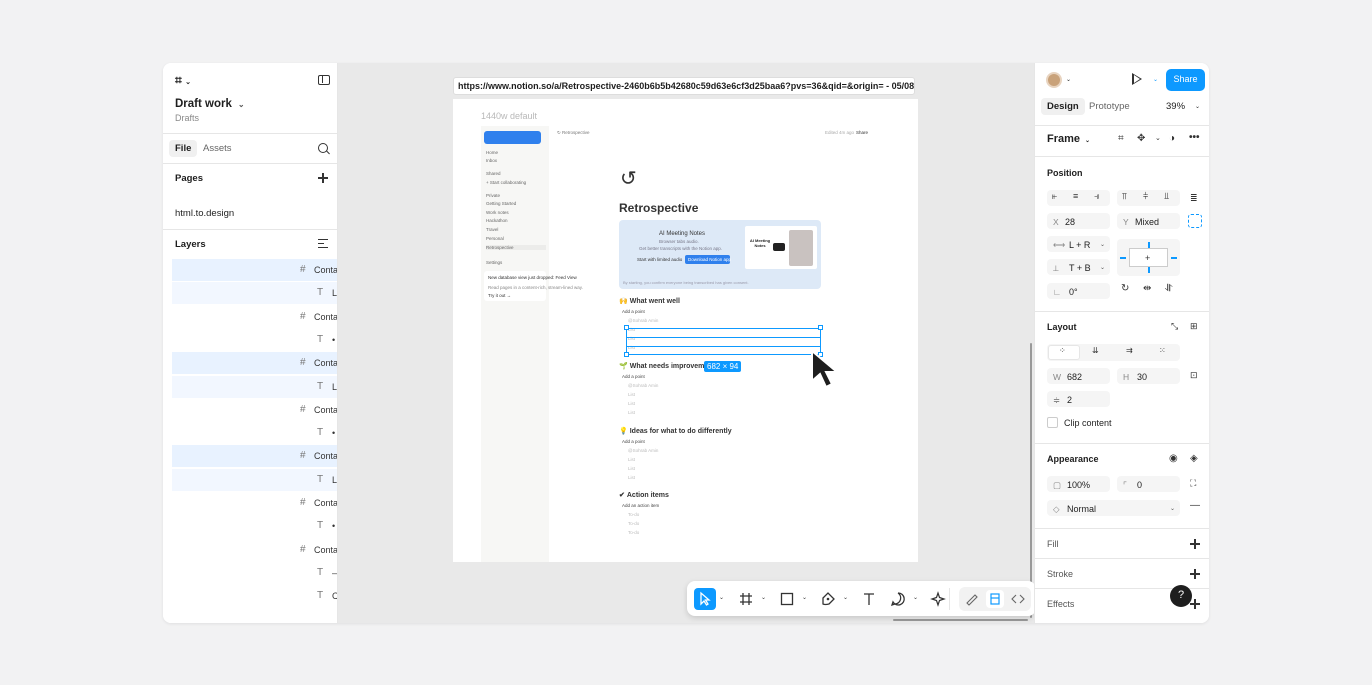 The width and height of the screenshot is (1372, 685). I want to click on grid-icon: ⌗, so click(1121, 138).